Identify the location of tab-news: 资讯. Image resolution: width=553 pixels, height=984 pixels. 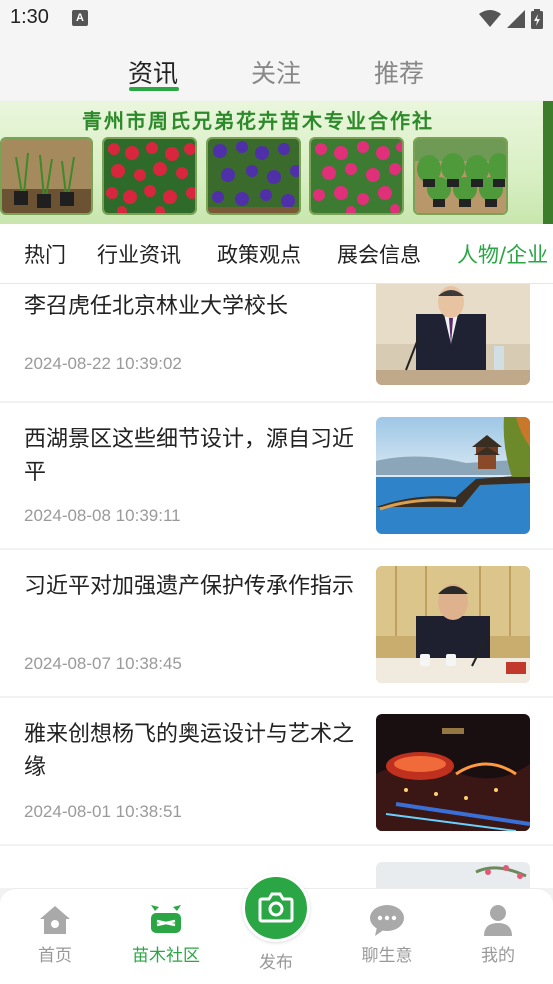
(153, 72).